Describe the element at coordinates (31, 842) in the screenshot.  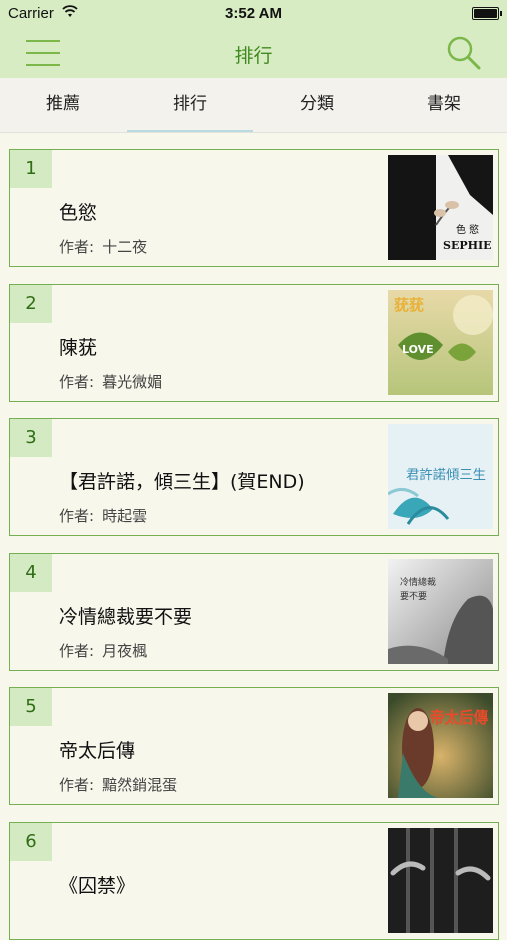
I see `rank-badge: 6` at that location.